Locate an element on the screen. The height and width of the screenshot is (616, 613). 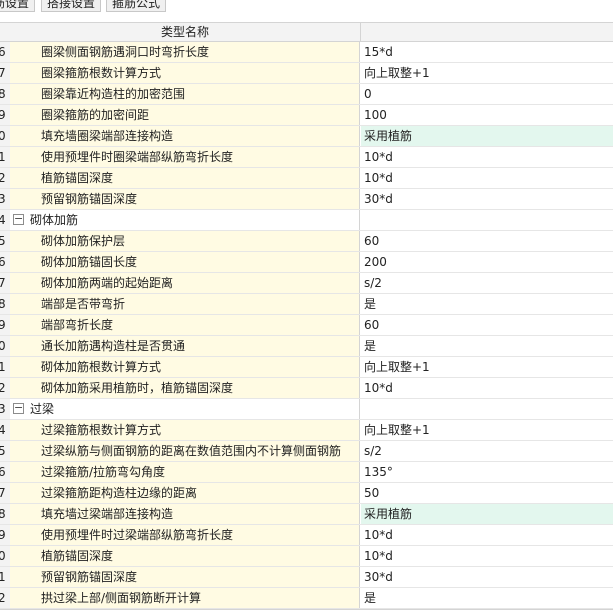
property-name-cell: 填充墙过梁端部连接构造 is located at coordinates (185, 514).